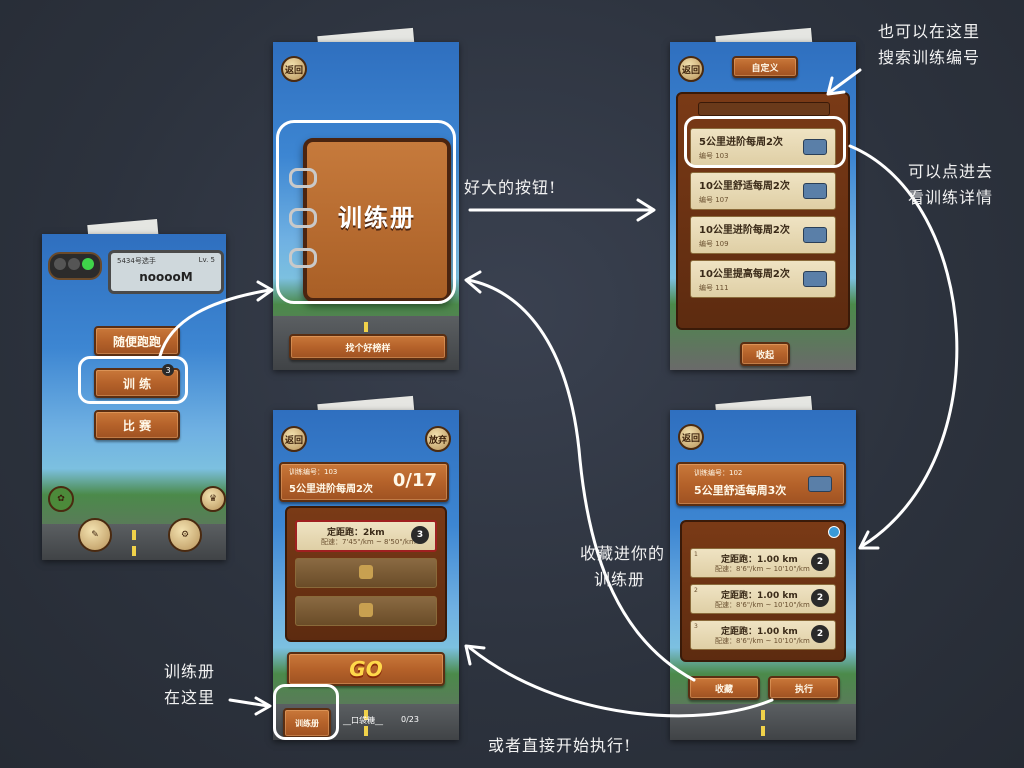 Image resolution: width=1024 pixels, height=768 pixels. I want to click on arrow-to-book, so click(215, 323).